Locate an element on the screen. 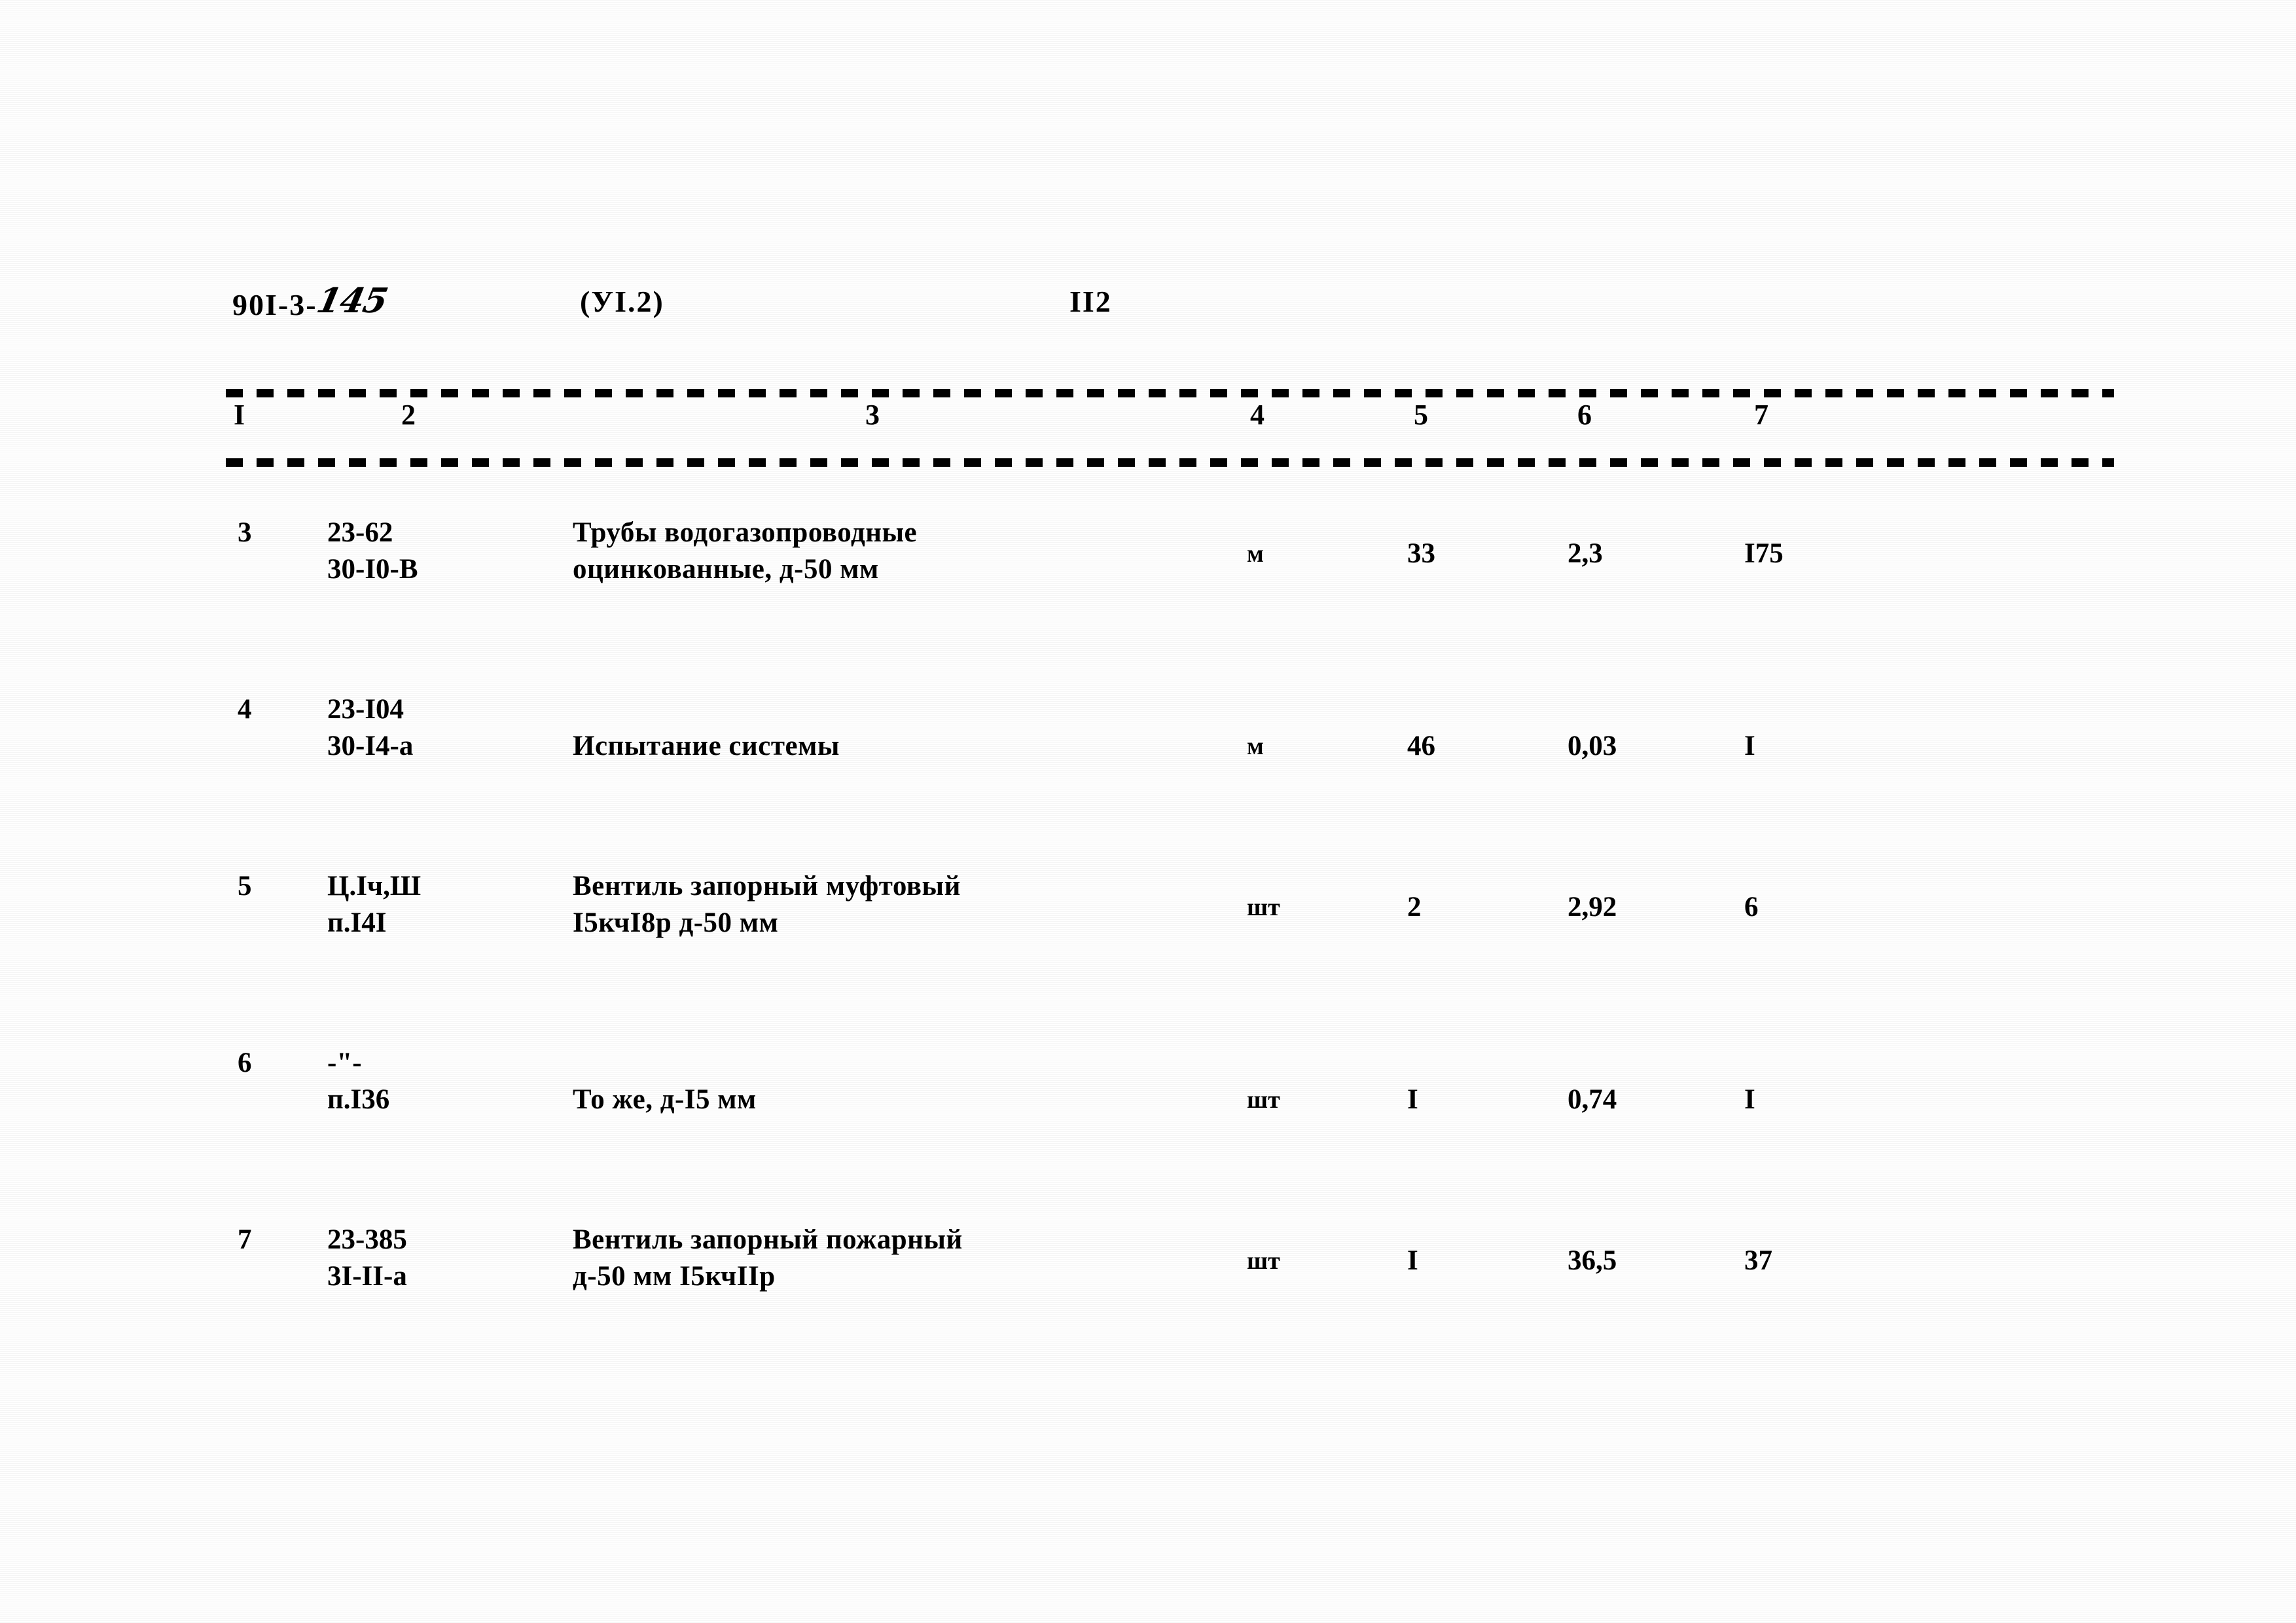 This screenshot has width=2296, height=1623. row-quantity: 46 is located at coordinates (1421, 746).